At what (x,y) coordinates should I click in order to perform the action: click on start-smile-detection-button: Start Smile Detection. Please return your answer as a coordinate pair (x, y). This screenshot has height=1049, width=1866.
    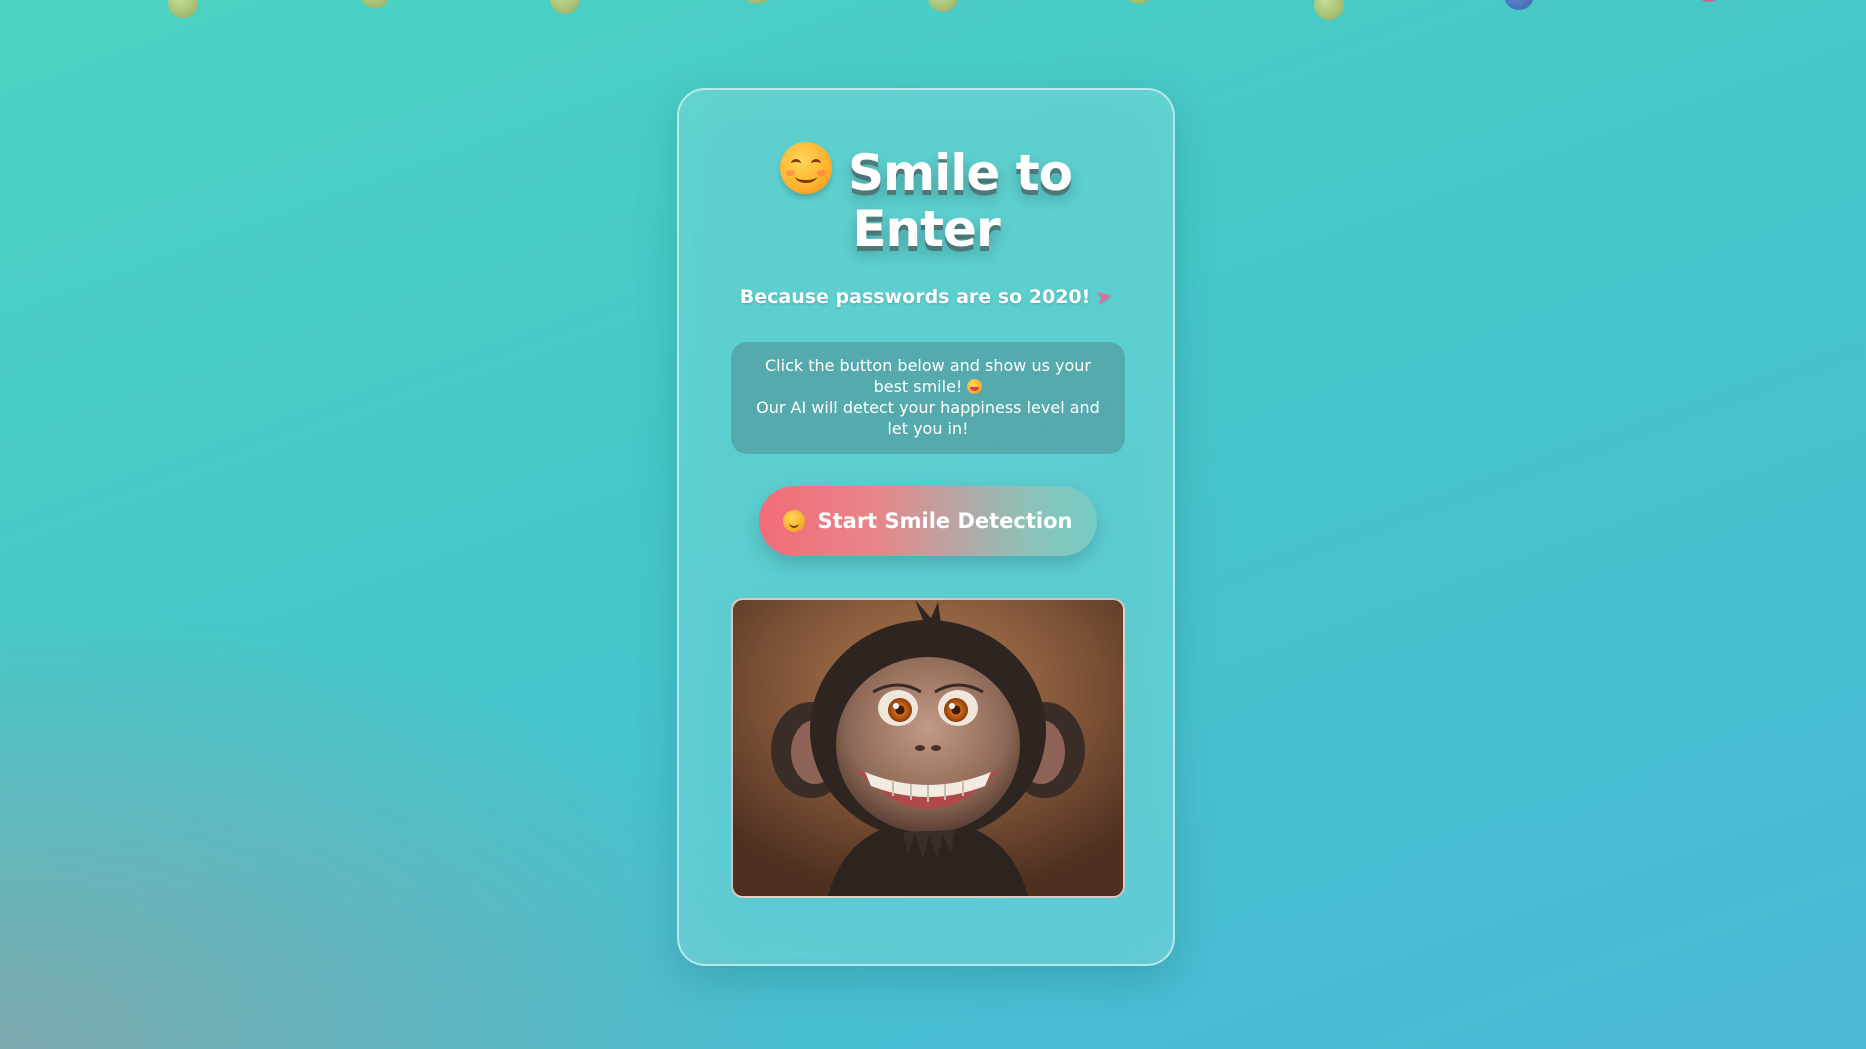
    Looking at the image, I should click on (928, 521).